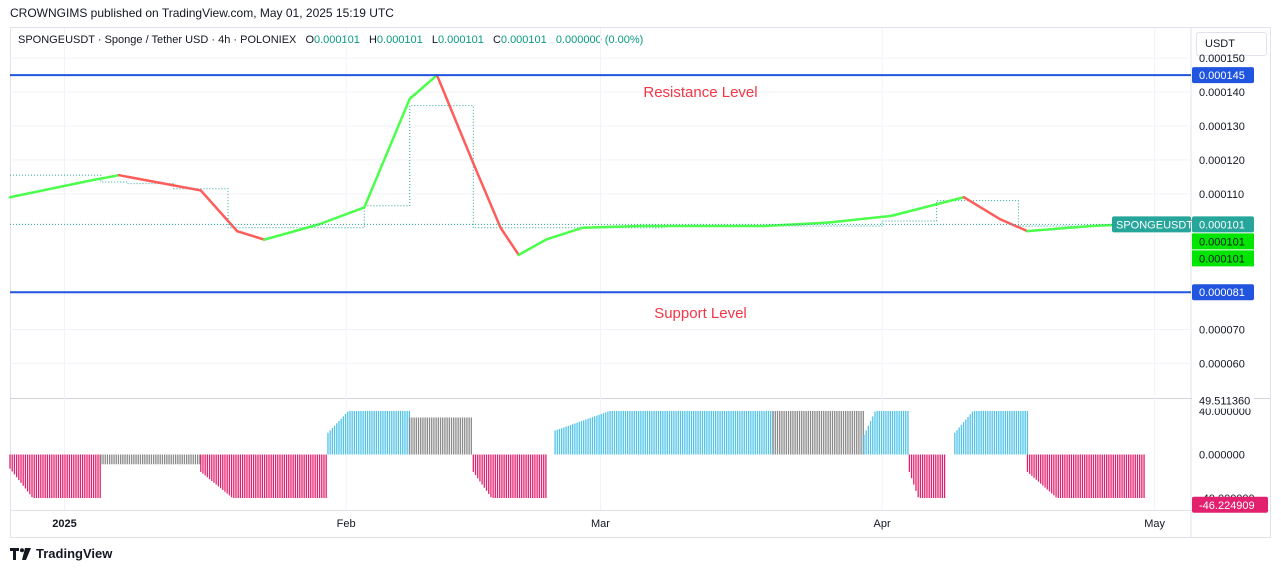  What do you see at coordinates (309, 40) in the screenshot?
I see `open-label: O` at bounding box center [309, 40].